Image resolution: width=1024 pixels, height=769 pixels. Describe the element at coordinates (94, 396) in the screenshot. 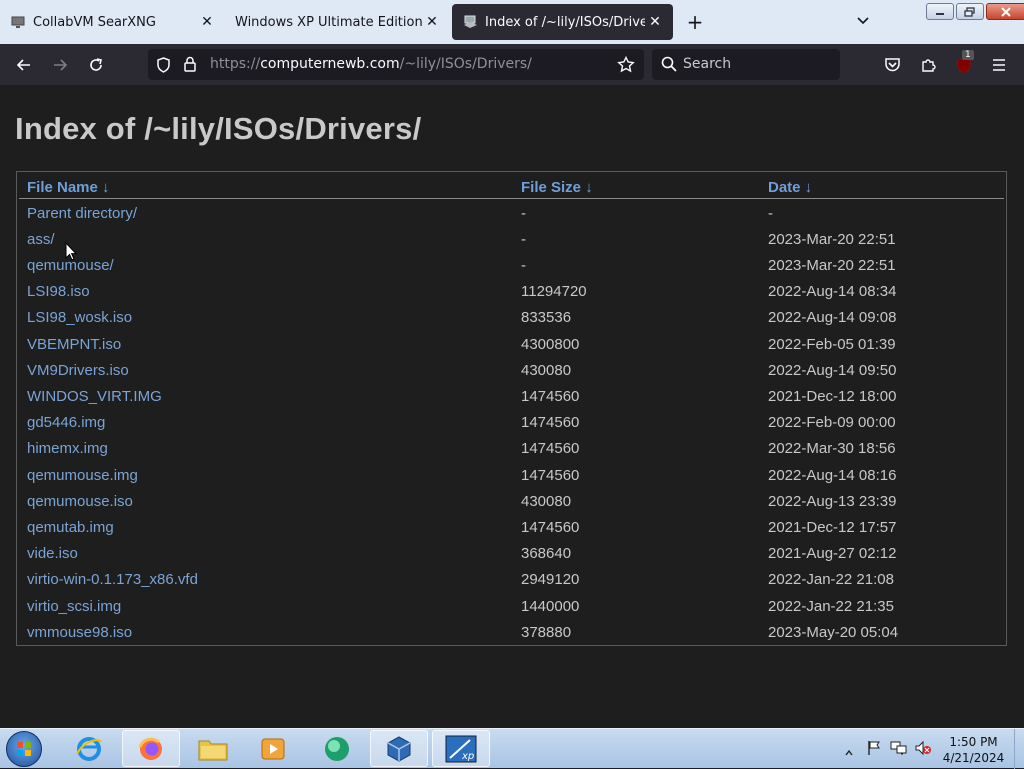

I see `file-link: WINDOS_VIRT.IMG` at that location.